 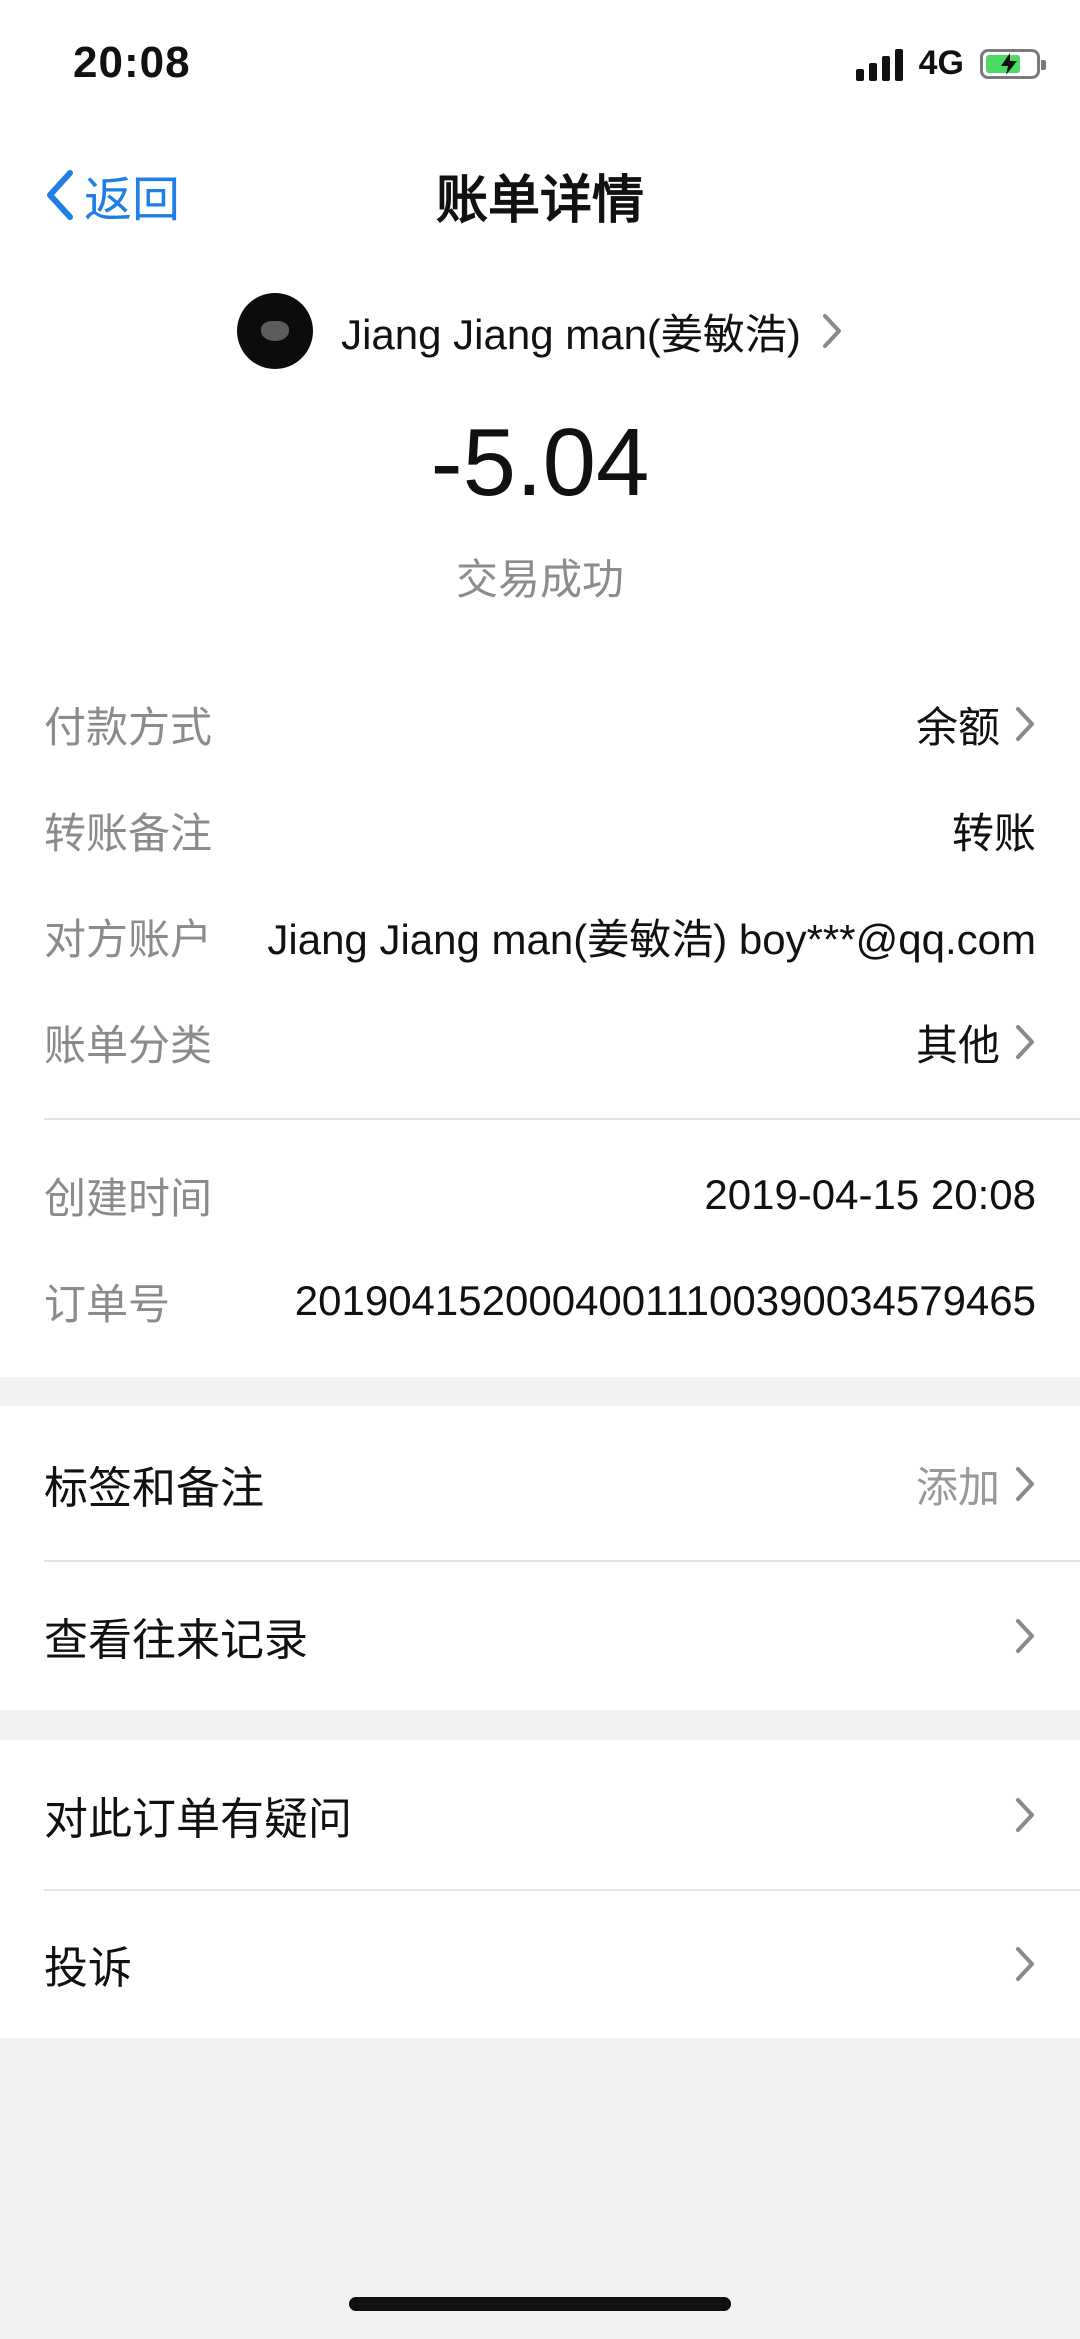 I want to click on counterparty-value: Jiang Jiang man(姜敏浩) boy***@qq.com, so click(x=651, y=939).